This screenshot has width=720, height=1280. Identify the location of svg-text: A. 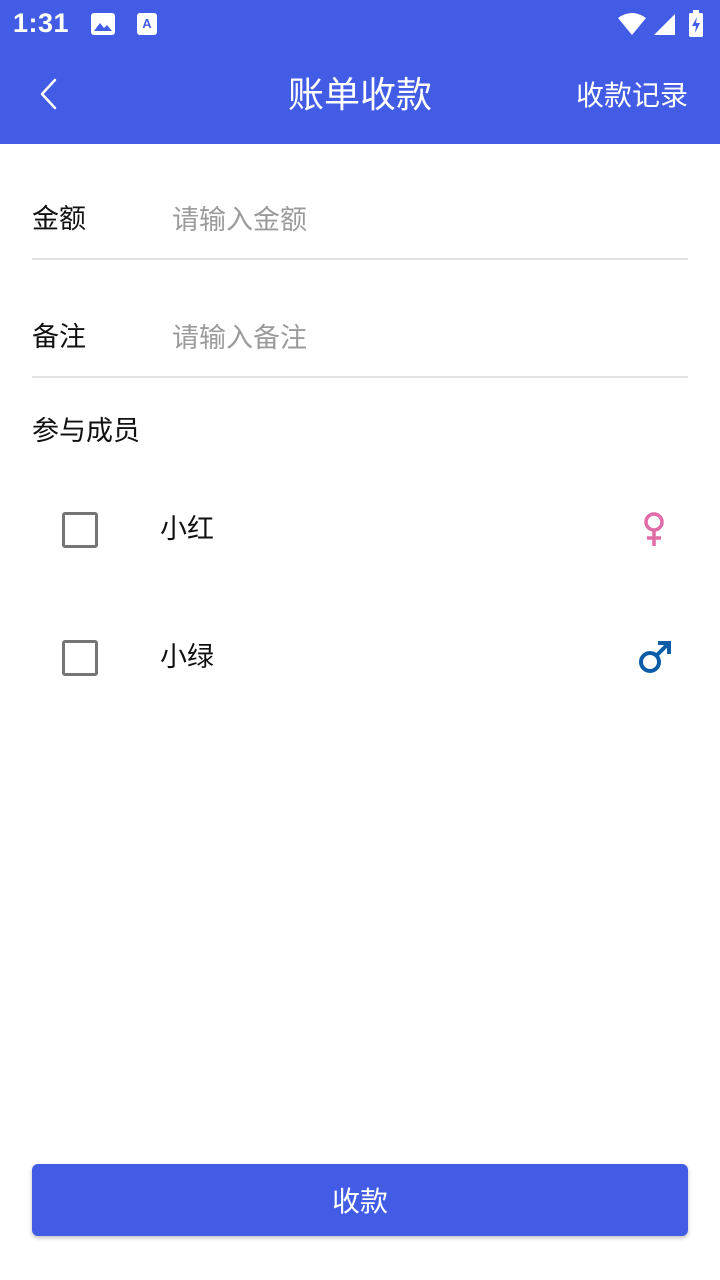
(147, 23).